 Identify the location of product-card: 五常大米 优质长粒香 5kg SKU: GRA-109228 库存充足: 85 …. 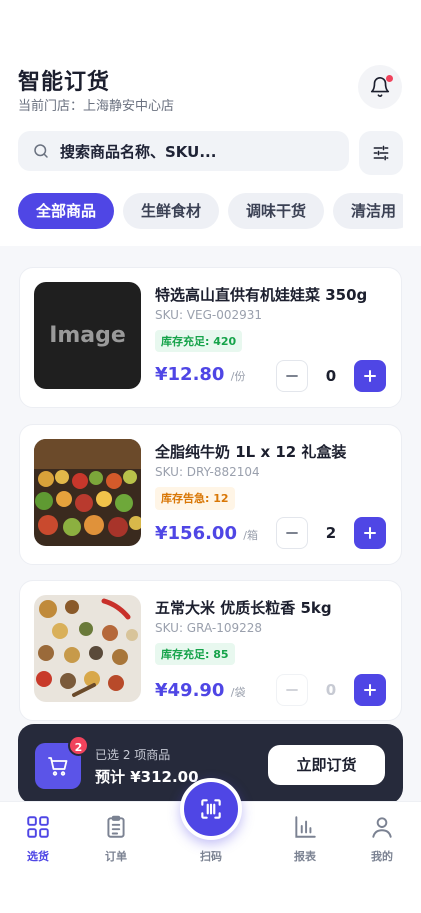
(210, 650).